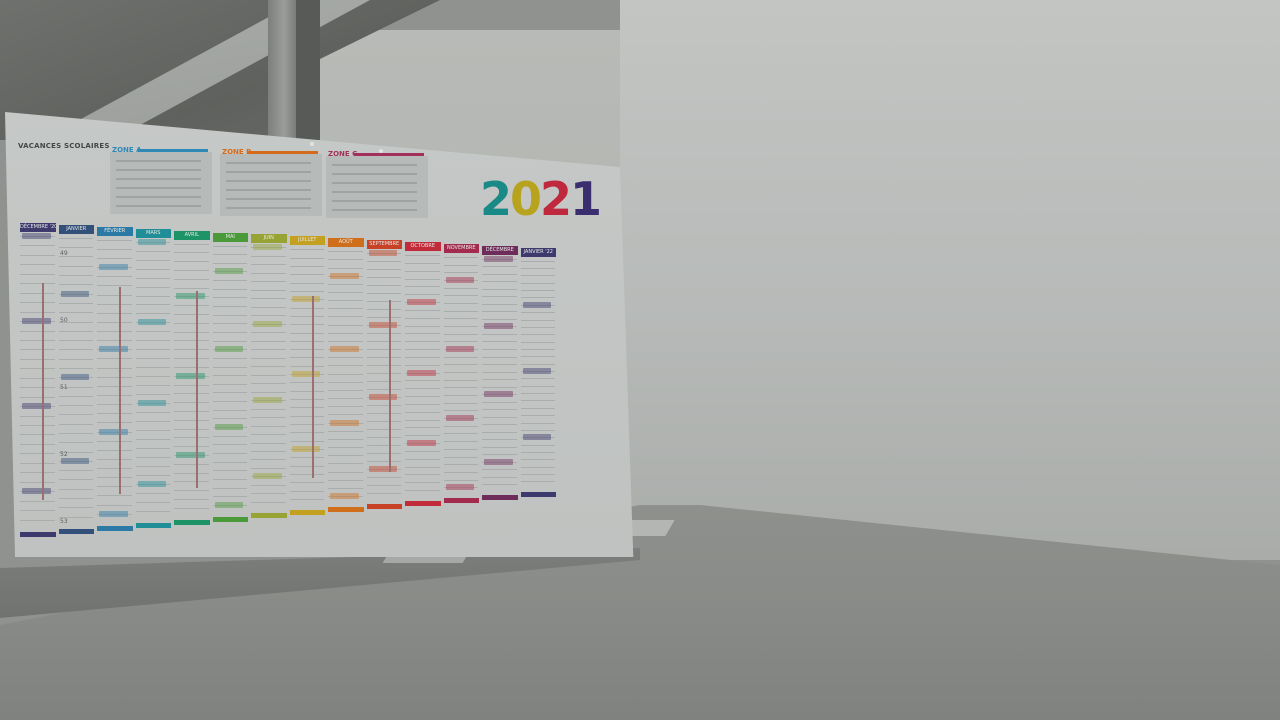  Describe the element at coordinates (223, 180) in the screenshot. I see `vacation-header: VACANCES SCOLAIRES ZONE A ZONE B ZONE C` at that location.